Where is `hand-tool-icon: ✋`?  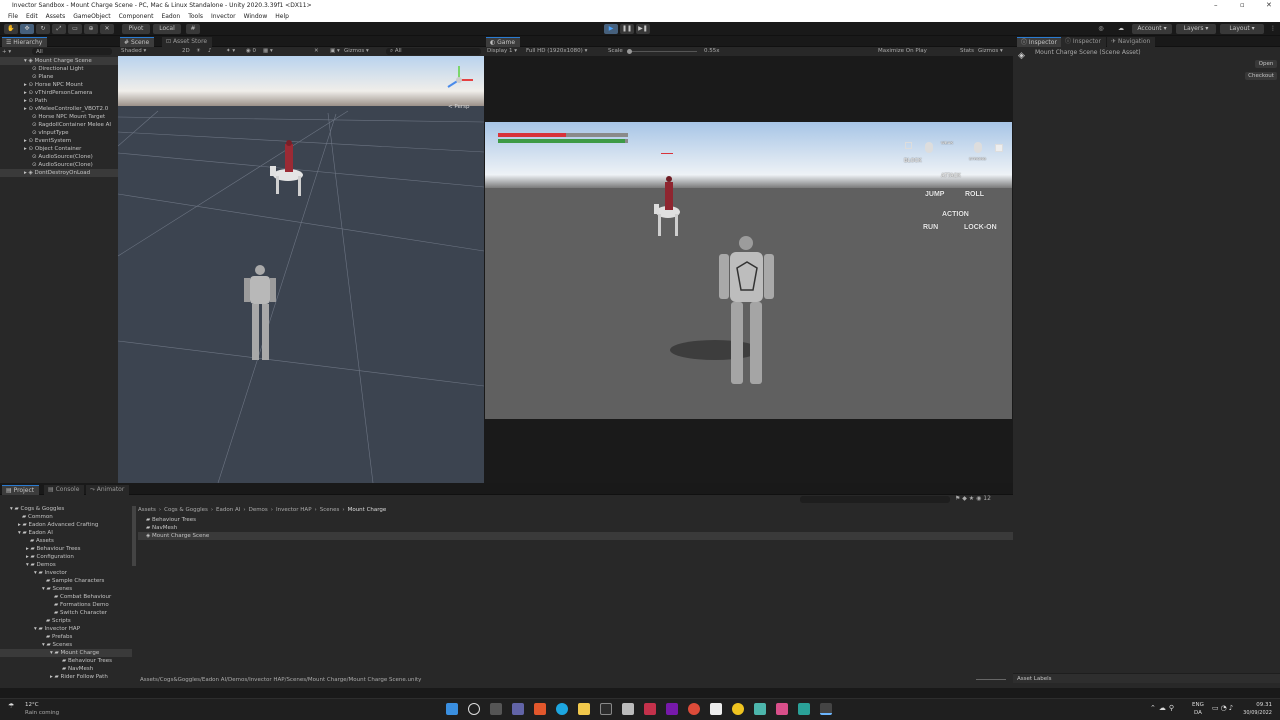
hand-tool-icon: ✋ is located at coordinates (11, 29).